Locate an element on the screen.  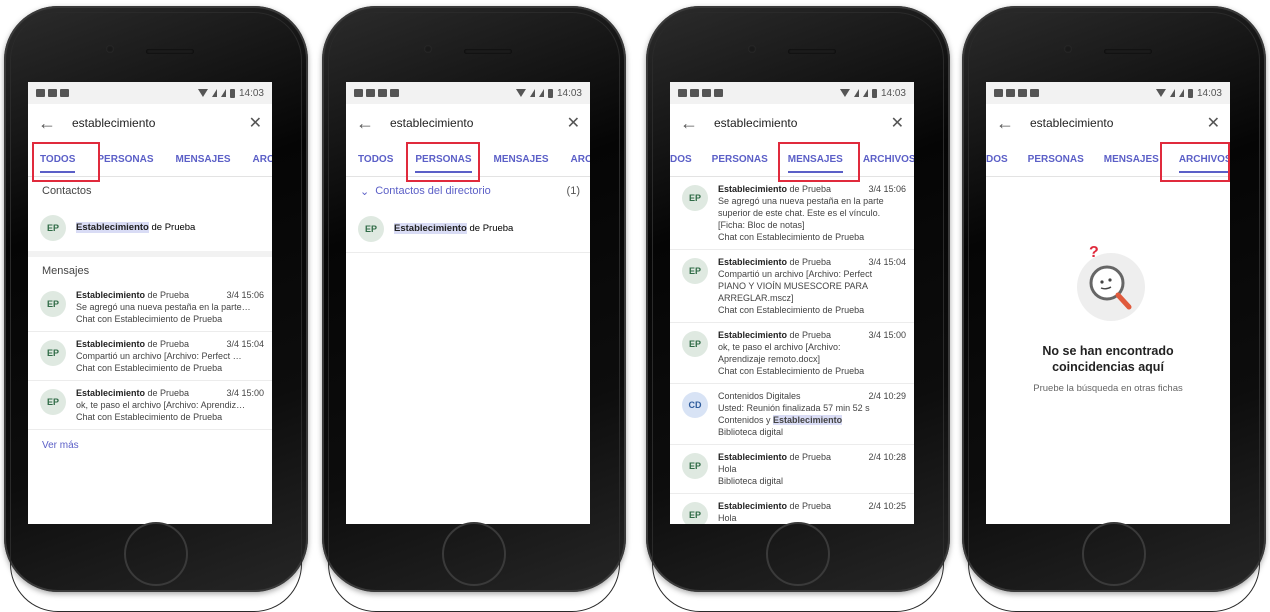
contact-name-rest: de Prueba is located at coordinates (490, 228).